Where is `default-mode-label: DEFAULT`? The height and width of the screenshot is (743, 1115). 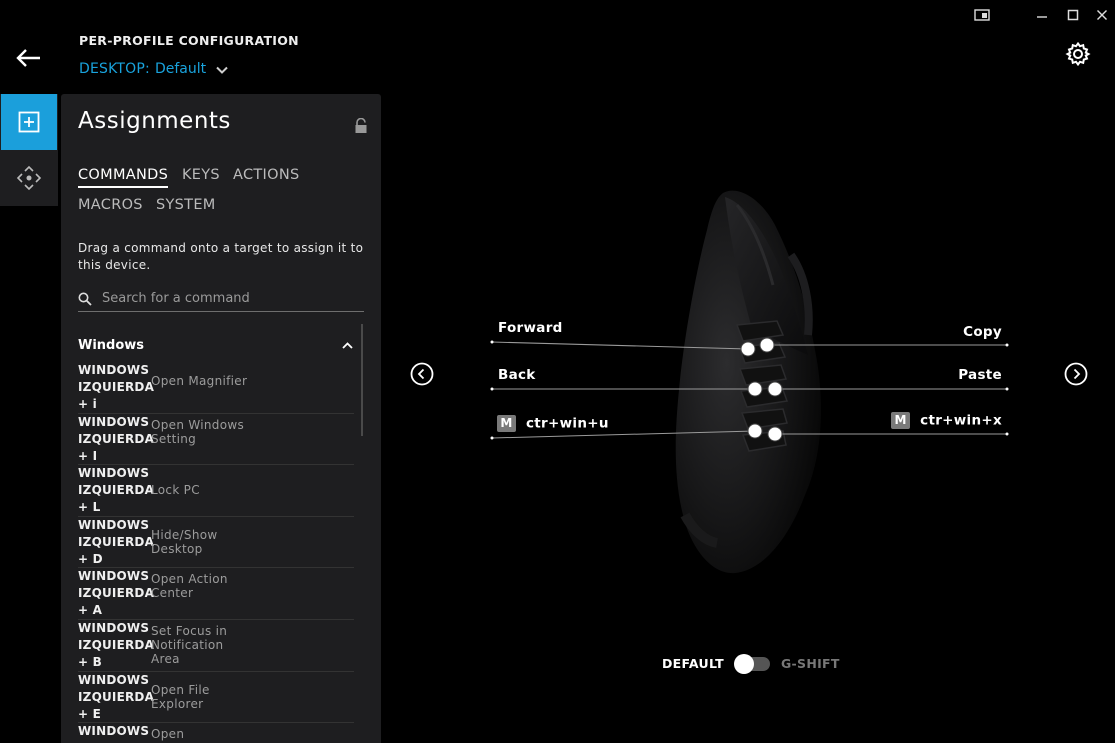 default-mode-label: DEFAULT is located at coordinates (693, 663).